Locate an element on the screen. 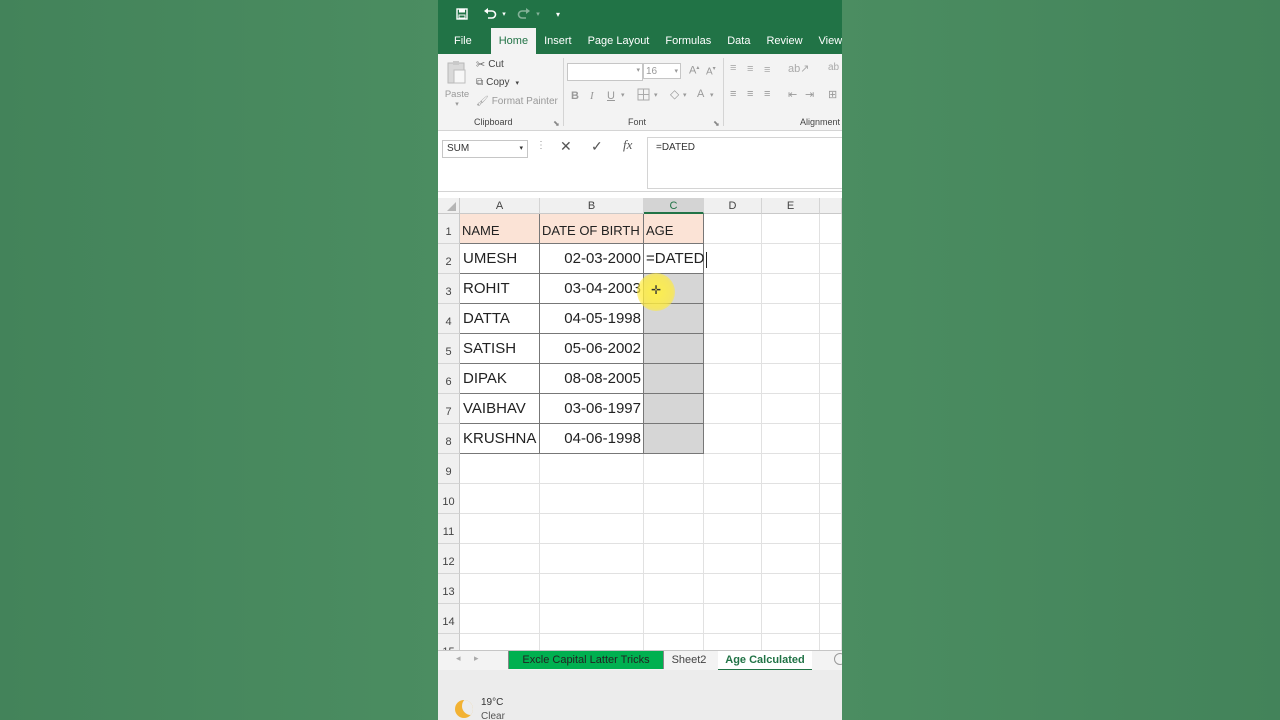 Image resolution: width=1280 pixels, height=720 pixels. cell-e2 is located at coordinates (791, 259).